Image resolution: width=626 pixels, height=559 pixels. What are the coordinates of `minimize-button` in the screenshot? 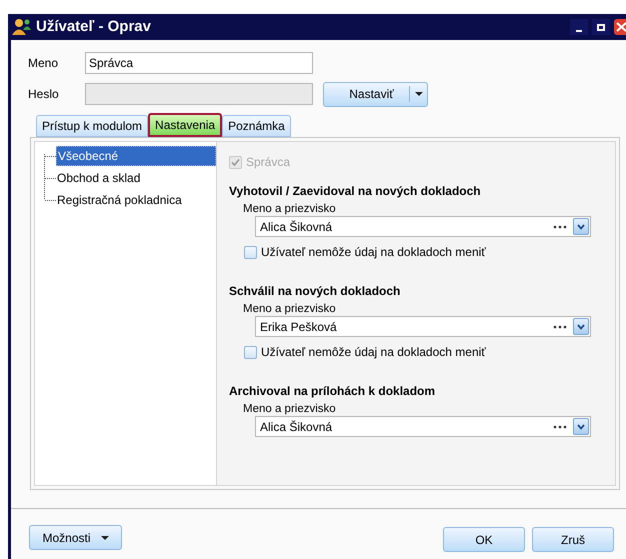 It's located at (579, 27).